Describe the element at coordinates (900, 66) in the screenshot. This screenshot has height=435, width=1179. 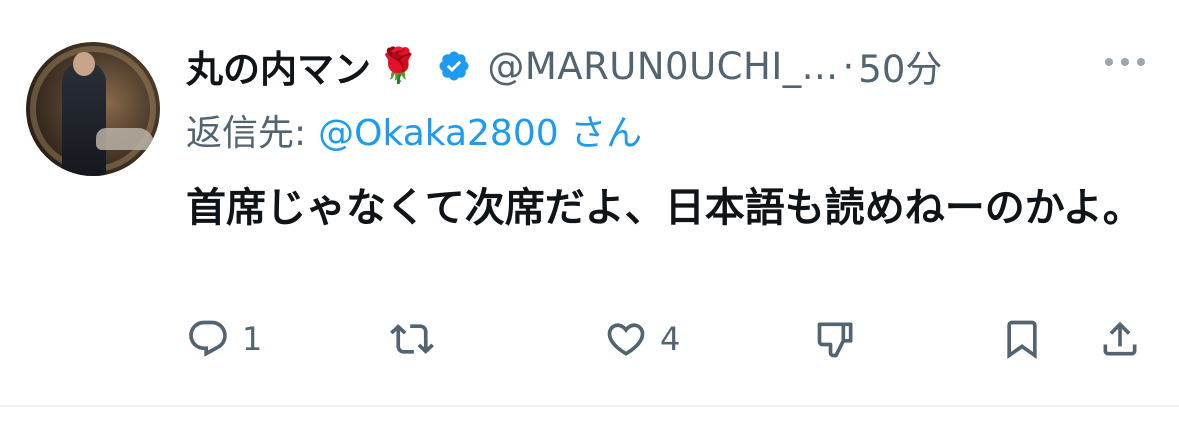
I see `timestamp: 50分` at that location.